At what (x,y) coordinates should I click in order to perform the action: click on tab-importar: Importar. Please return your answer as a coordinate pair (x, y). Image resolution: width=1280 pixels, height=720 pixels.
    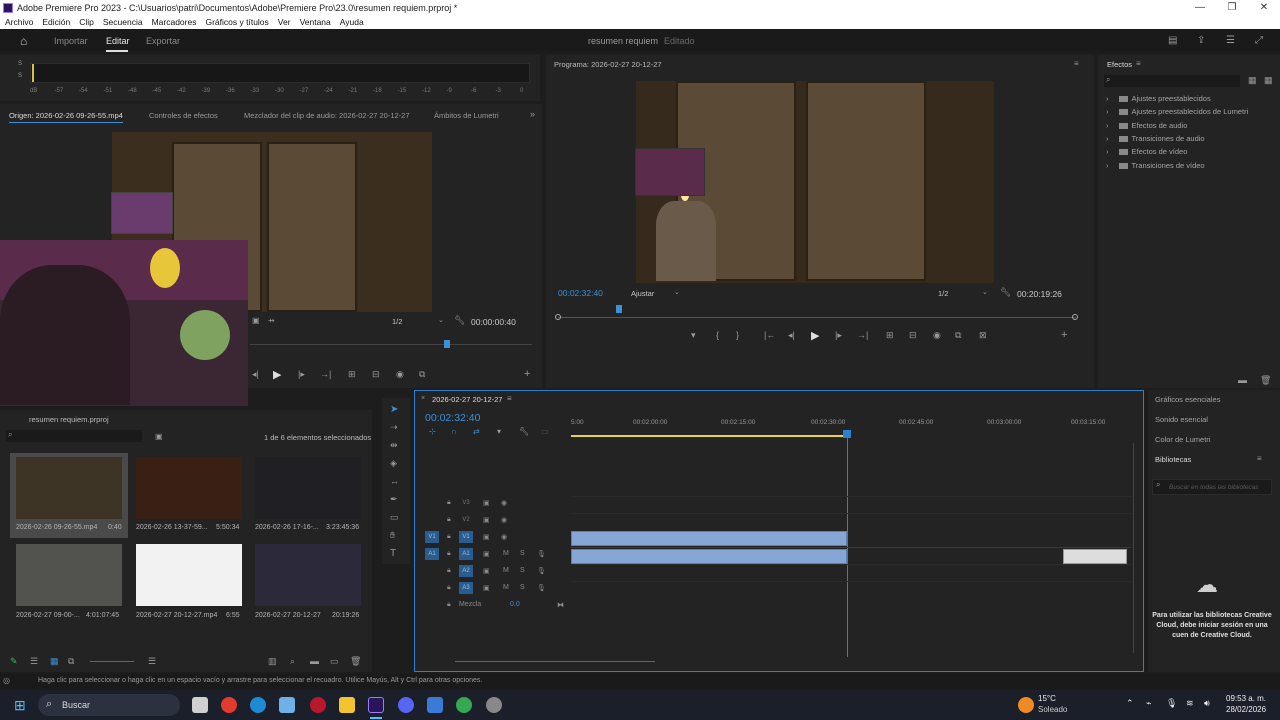
    Looking at the image, I should click on (71, 41).